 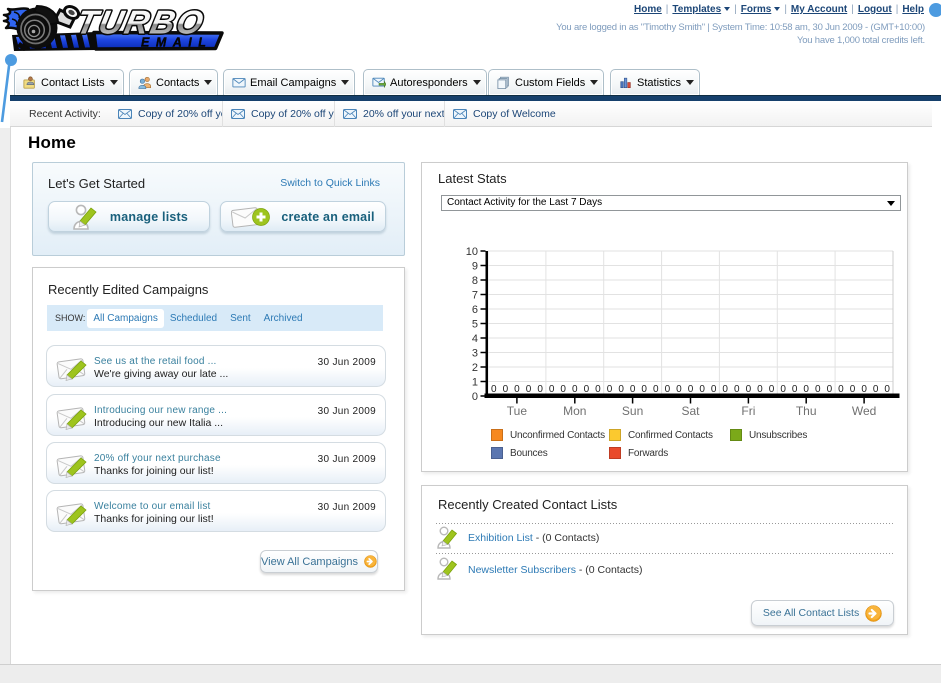 I want to click on svg-text: 6, so click(x=475, y=310).